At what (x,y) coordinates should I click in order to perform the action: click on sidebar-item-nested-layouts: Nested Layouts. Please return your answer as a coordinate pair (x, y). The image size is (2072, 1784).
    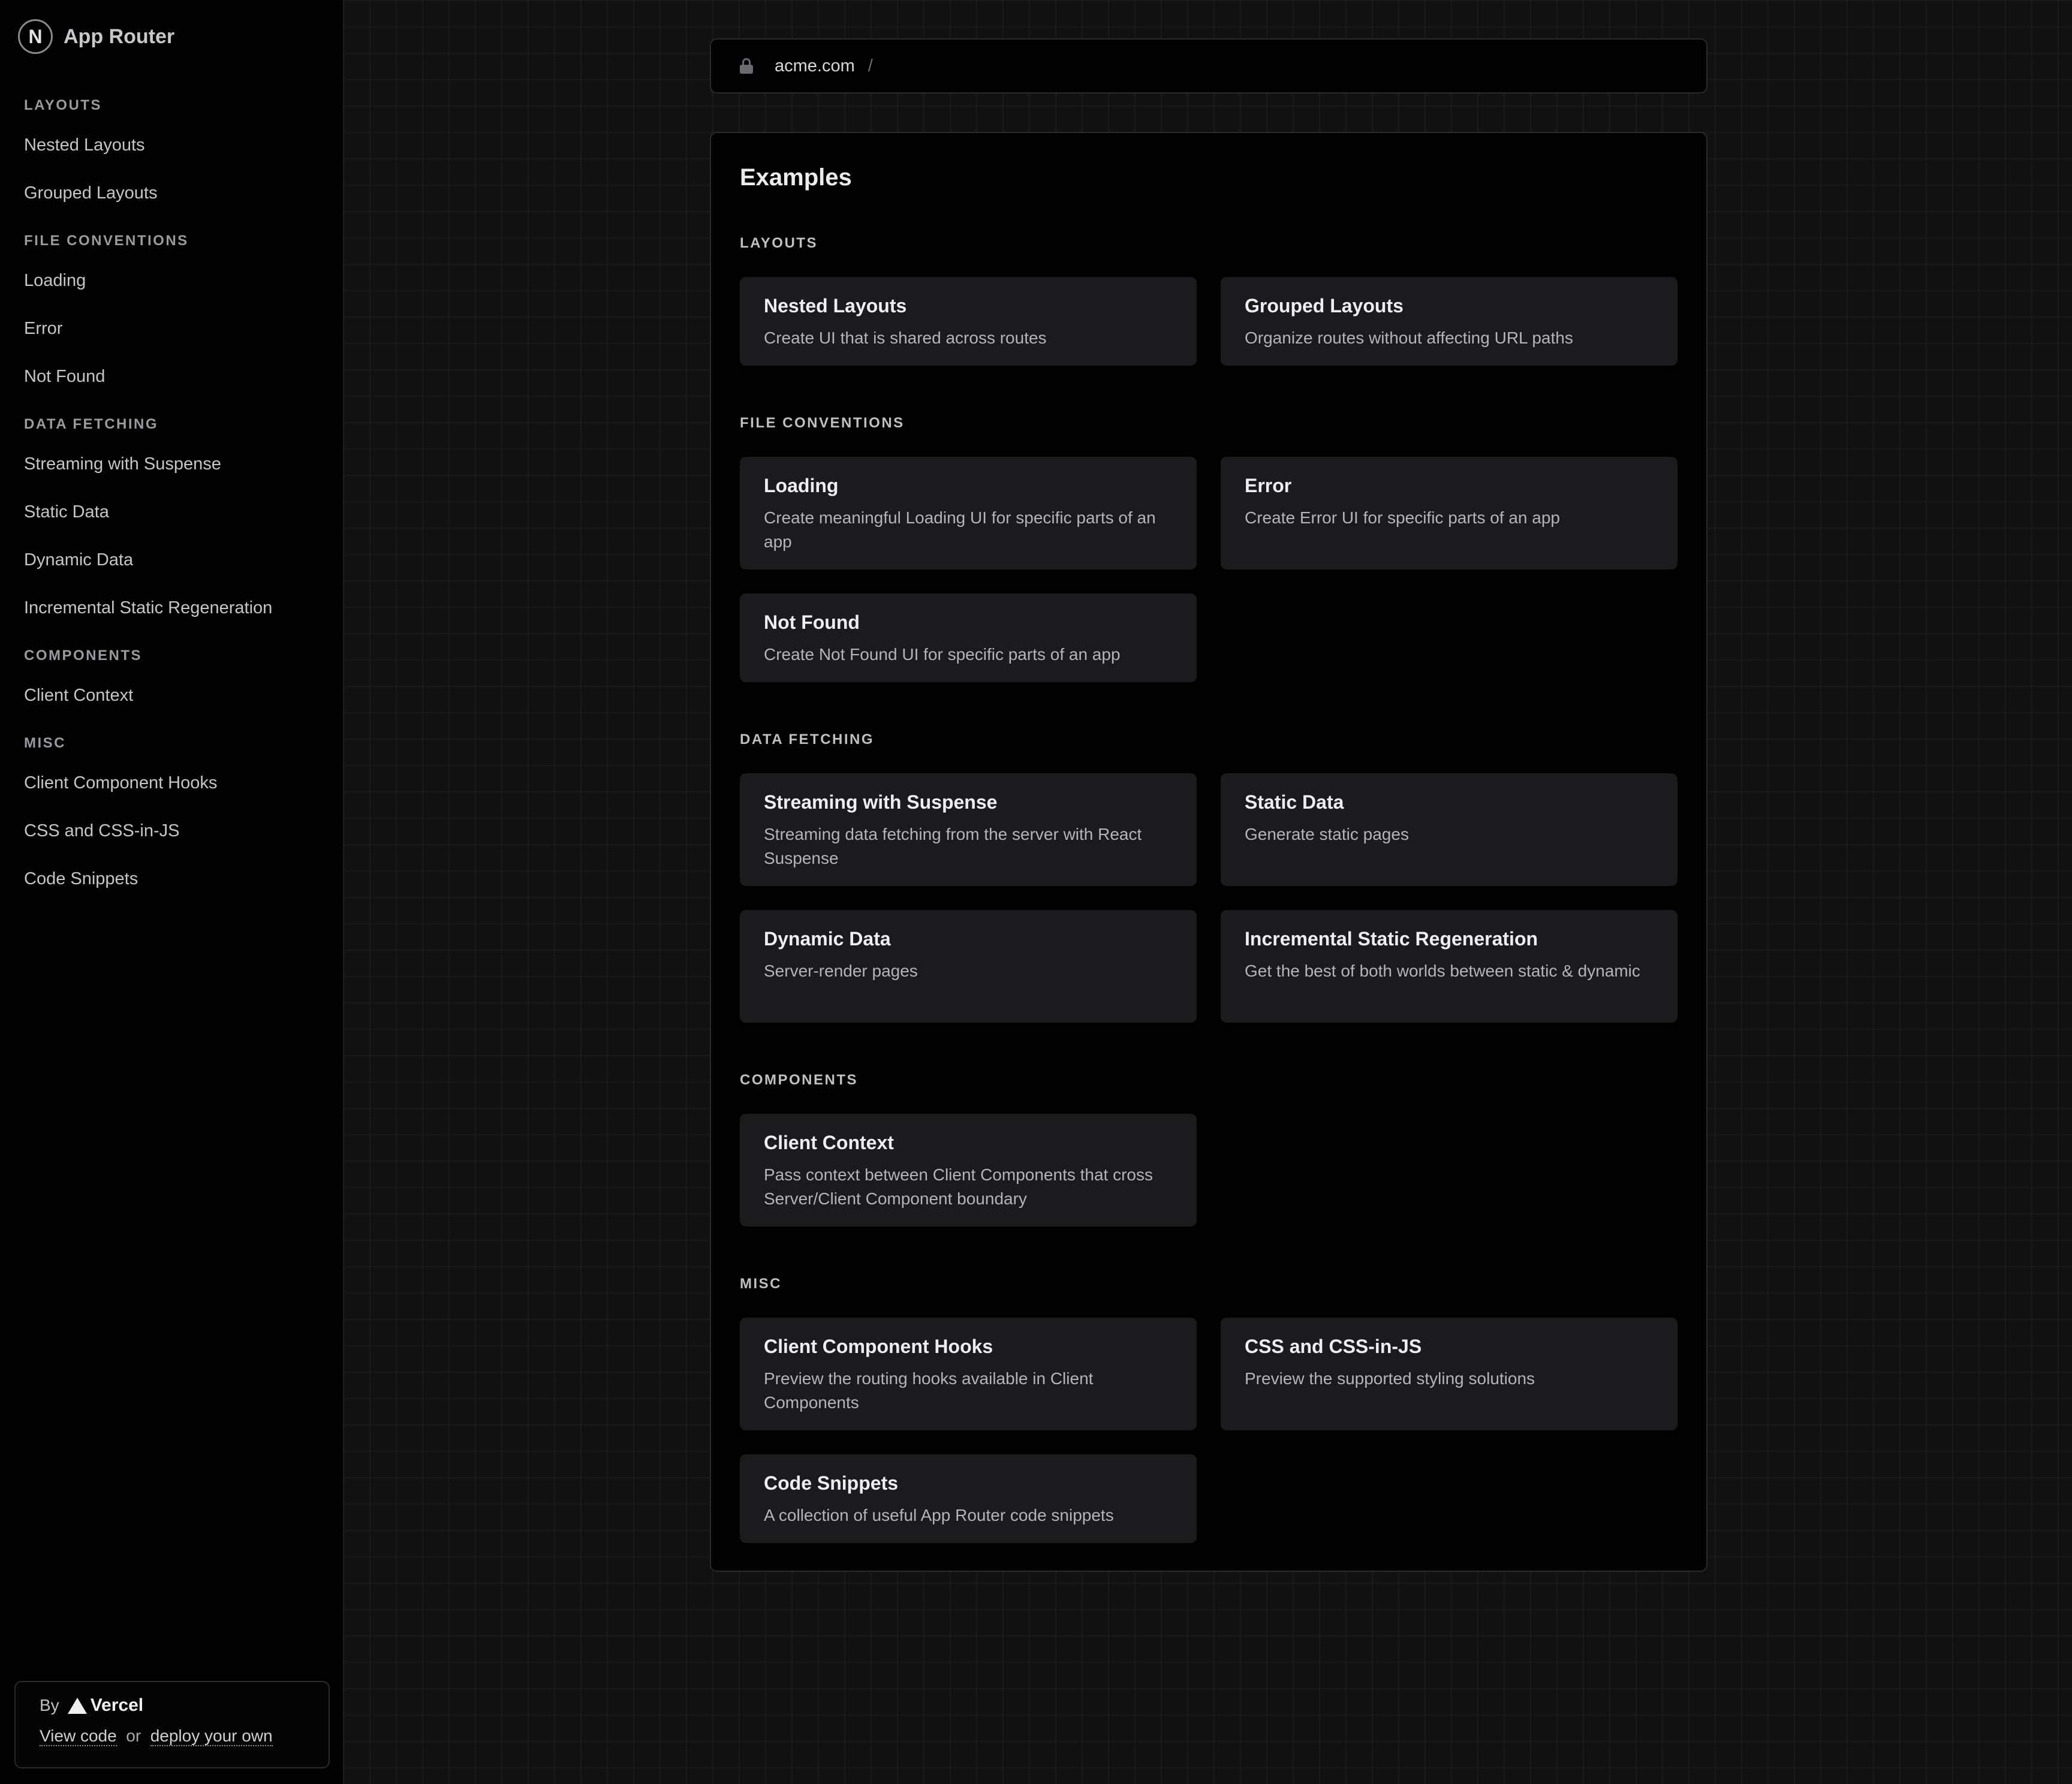
    Looking at the image, I should click on (180, 145).